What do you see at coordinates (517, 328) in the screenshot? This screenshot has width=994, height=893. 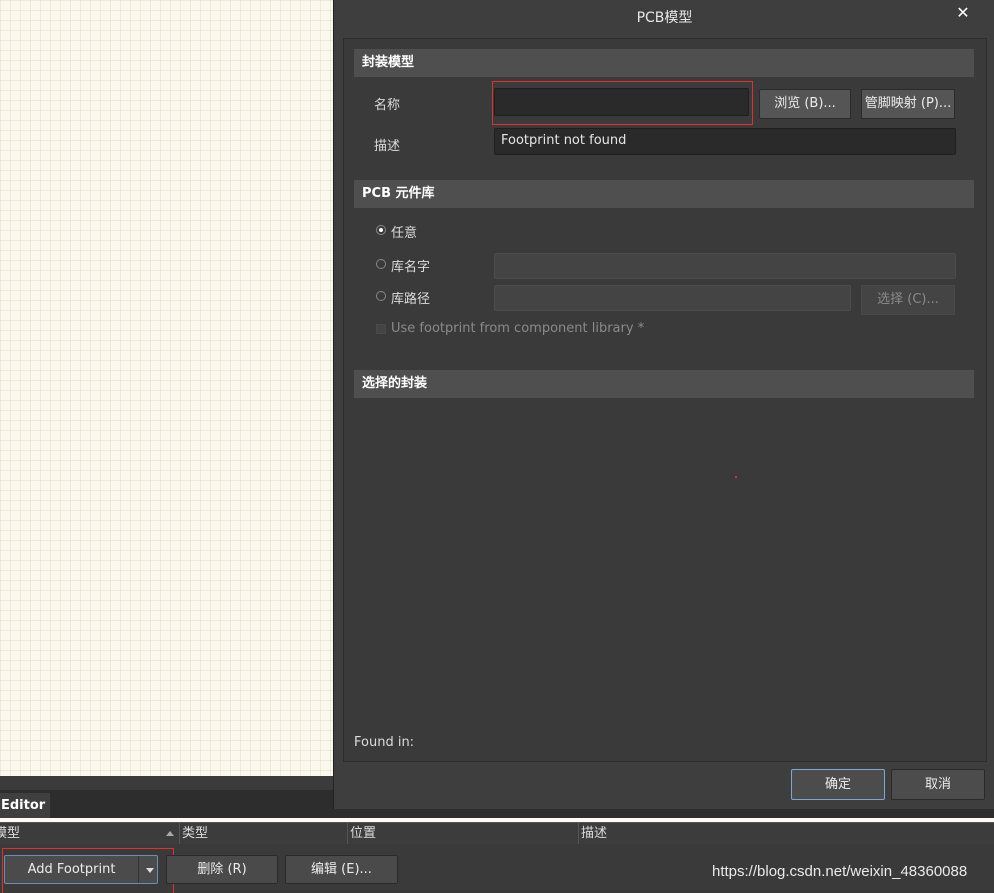 I see `use-footprint-label: Use footprint from component library *` at bounding box center [517, 328].